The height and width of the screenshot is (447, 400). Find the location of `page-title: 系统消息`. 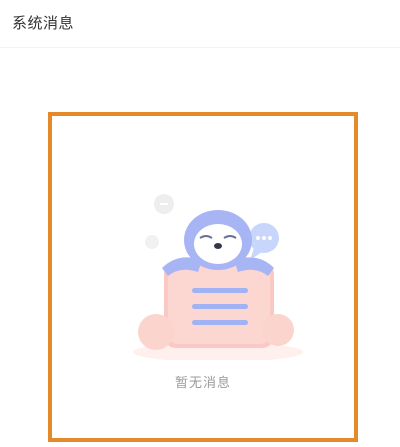

page-title: 系统消息 is located at coordinates (43, 23).